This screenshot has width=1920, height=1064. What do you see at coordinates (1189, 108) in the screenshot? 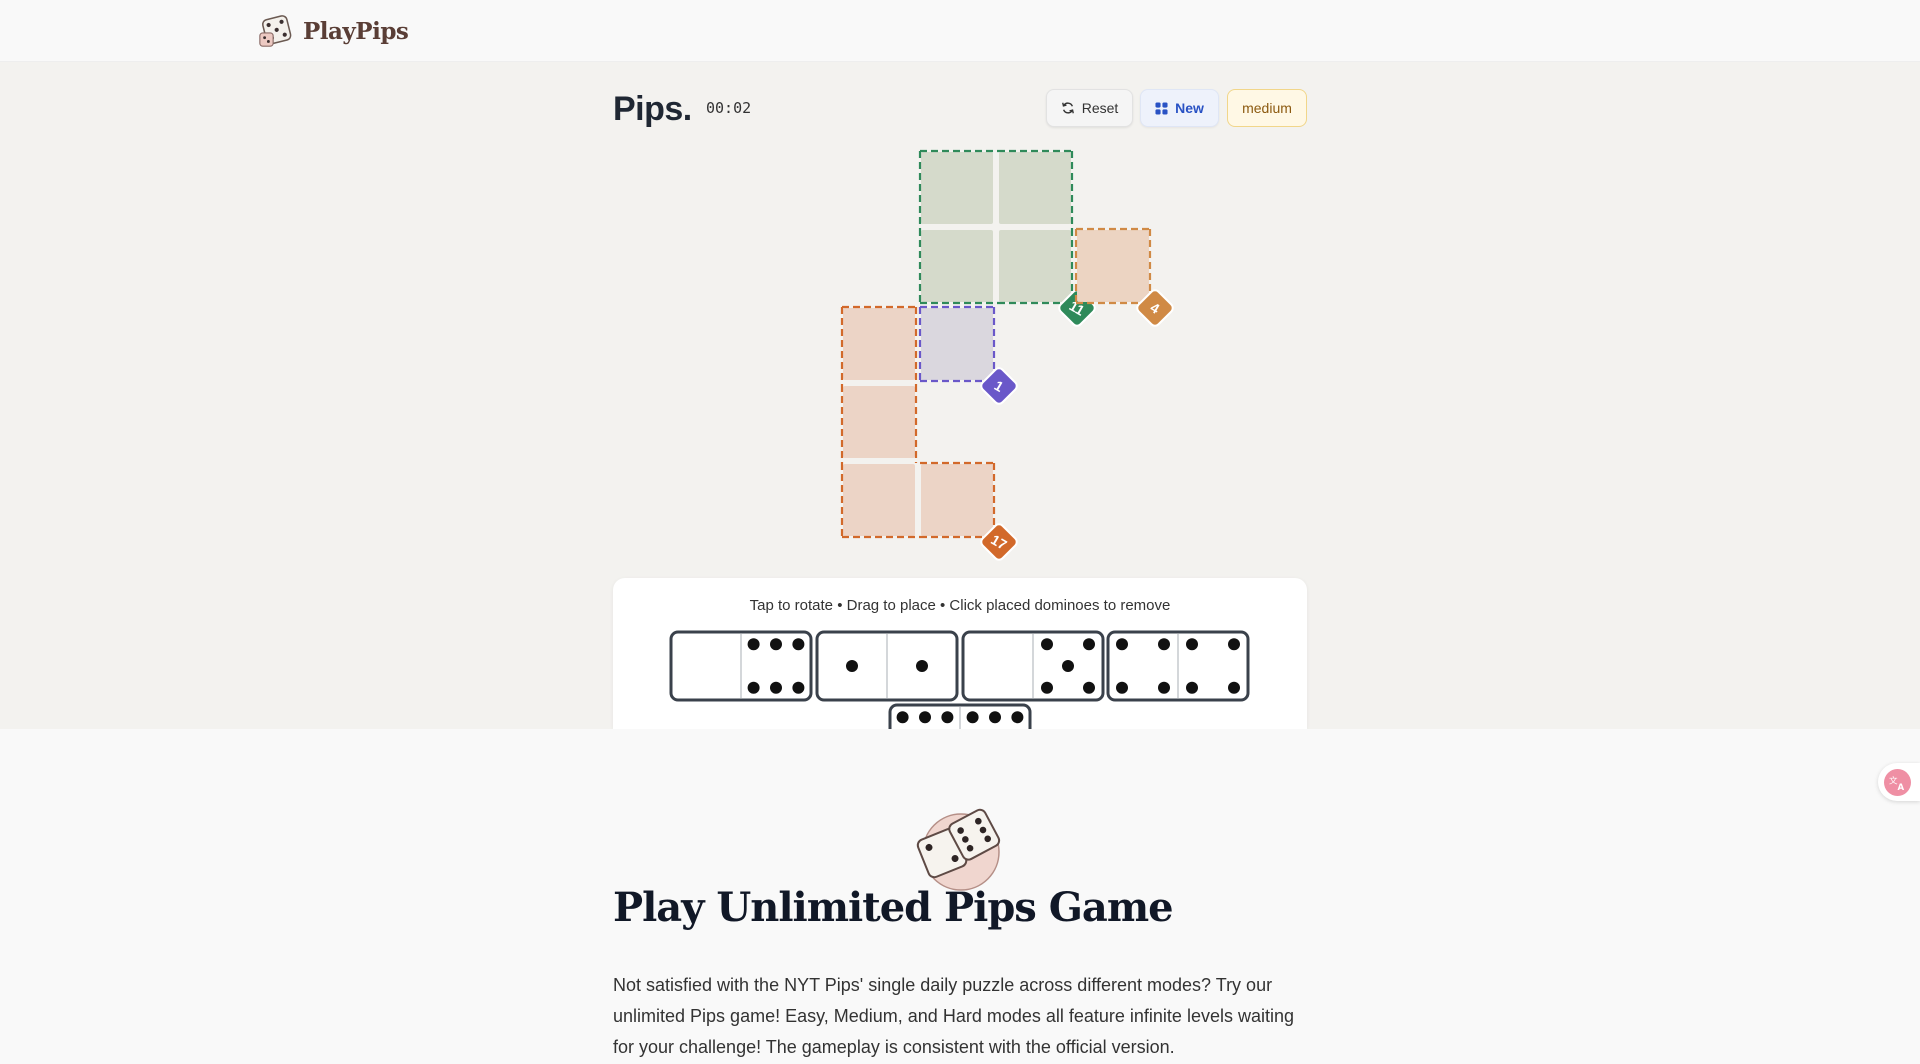
I see `new-label: New` at bounding box center [1189, 108].